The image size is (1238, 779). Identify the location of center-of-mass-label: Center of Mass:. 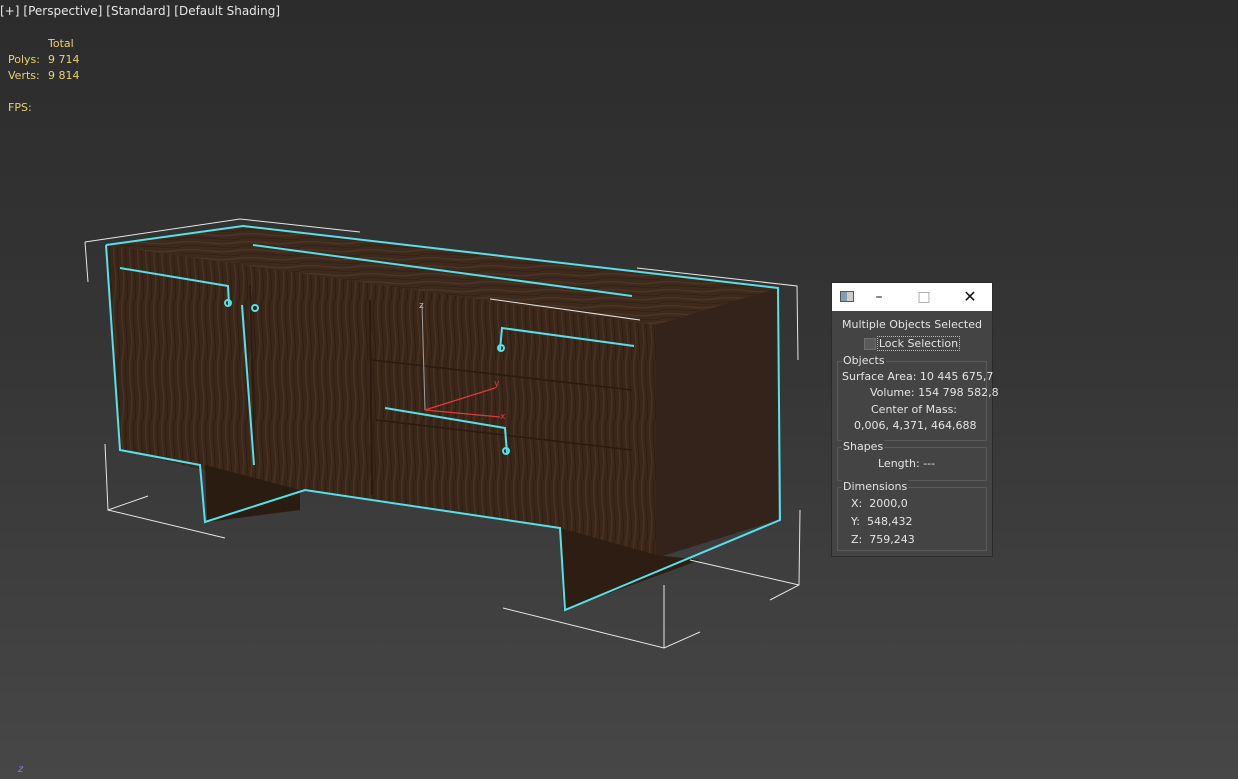
(914, 409).